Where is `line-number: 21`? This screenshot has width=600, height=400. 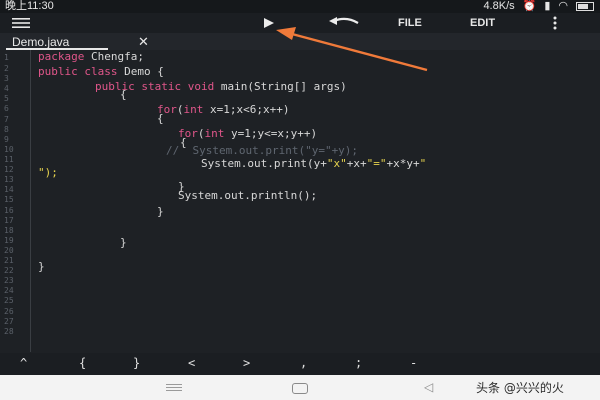
line-number: 21 is located at coordinates (9, 260).